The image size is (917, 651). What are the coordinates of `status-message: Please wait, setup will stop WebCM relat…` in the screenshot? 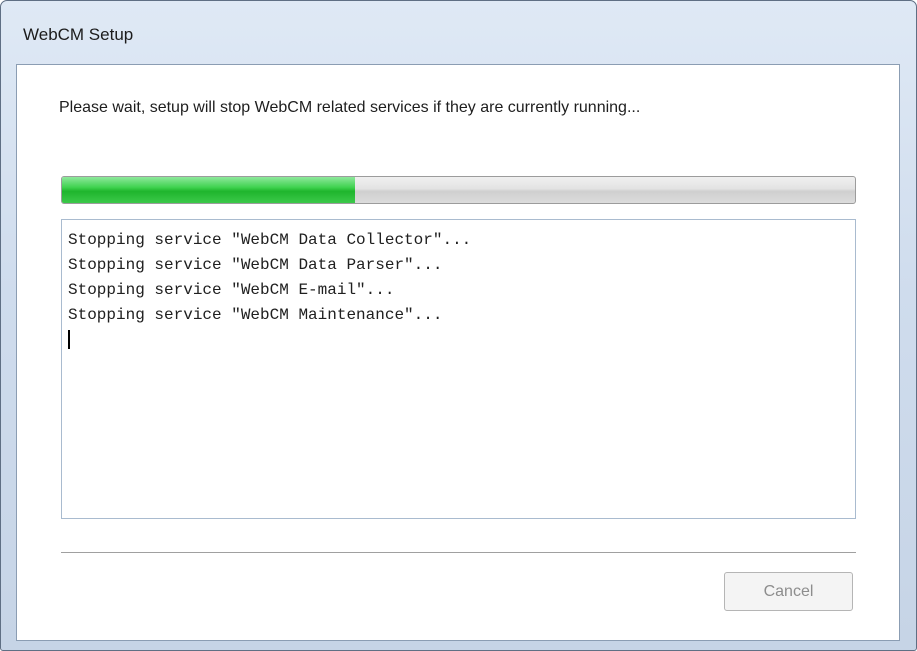 It's located at (350, 107).